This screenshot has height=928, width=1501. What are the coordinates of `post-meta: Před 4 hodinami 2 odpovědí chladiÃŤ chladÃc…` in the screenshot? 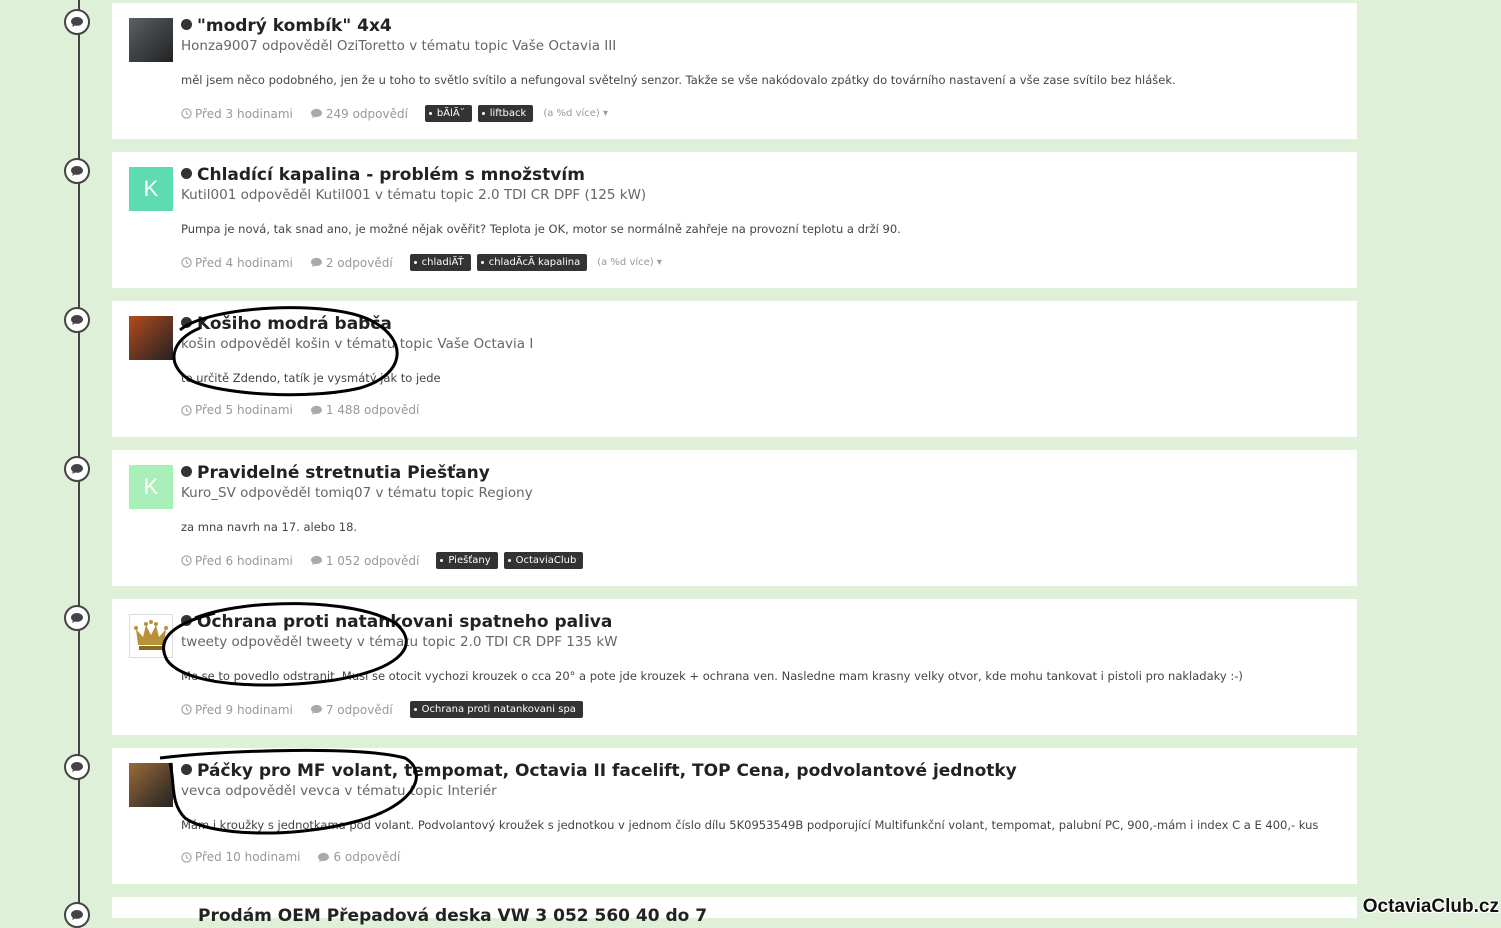 It's located at (421, 262).